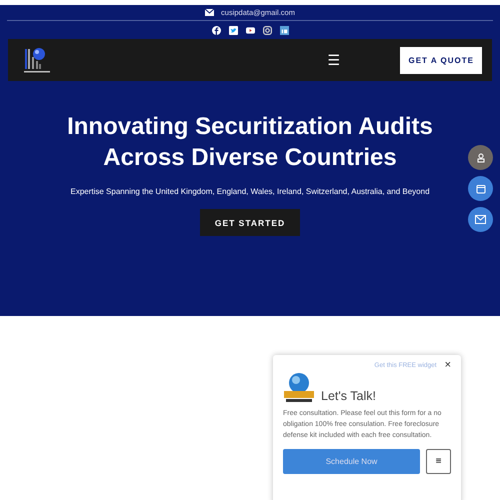  I want to click on twitter-icon, so click(233, 30).